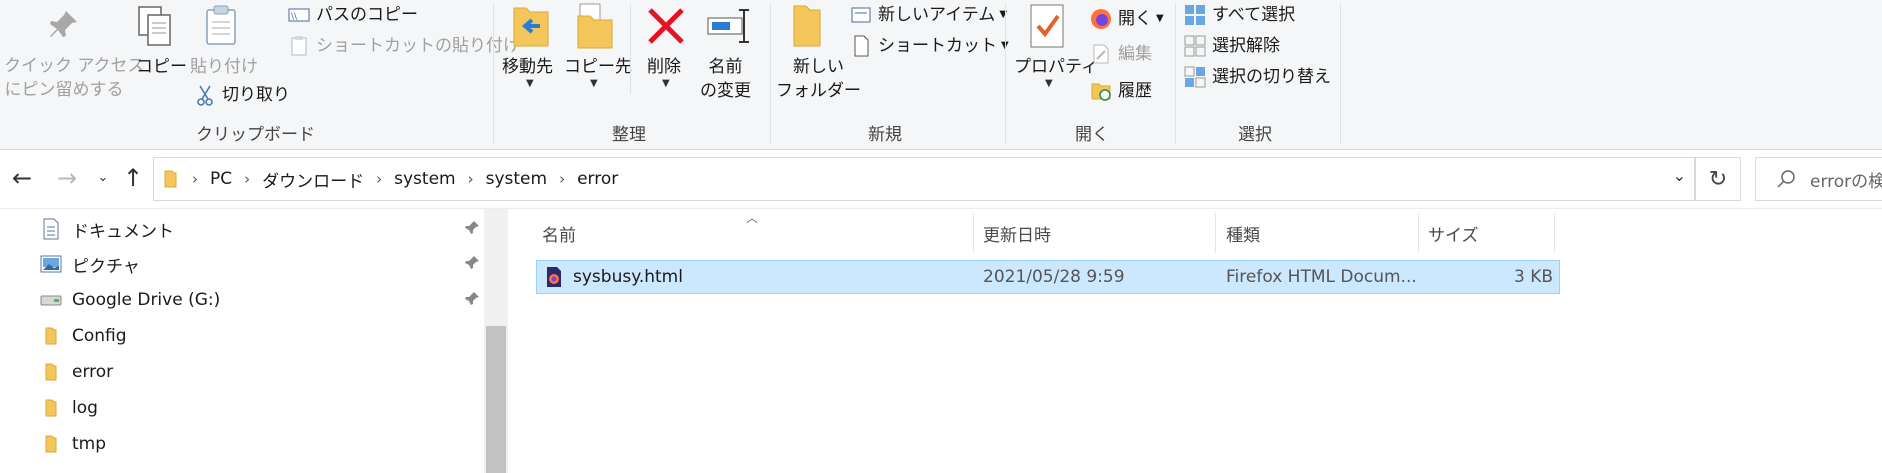 Image resolution: width=1882 pixels, height=473 pixels. What do you see at coordinates (51, 300) in the screenshot?
I see `drive-icon` at bounding box center [51, 300].